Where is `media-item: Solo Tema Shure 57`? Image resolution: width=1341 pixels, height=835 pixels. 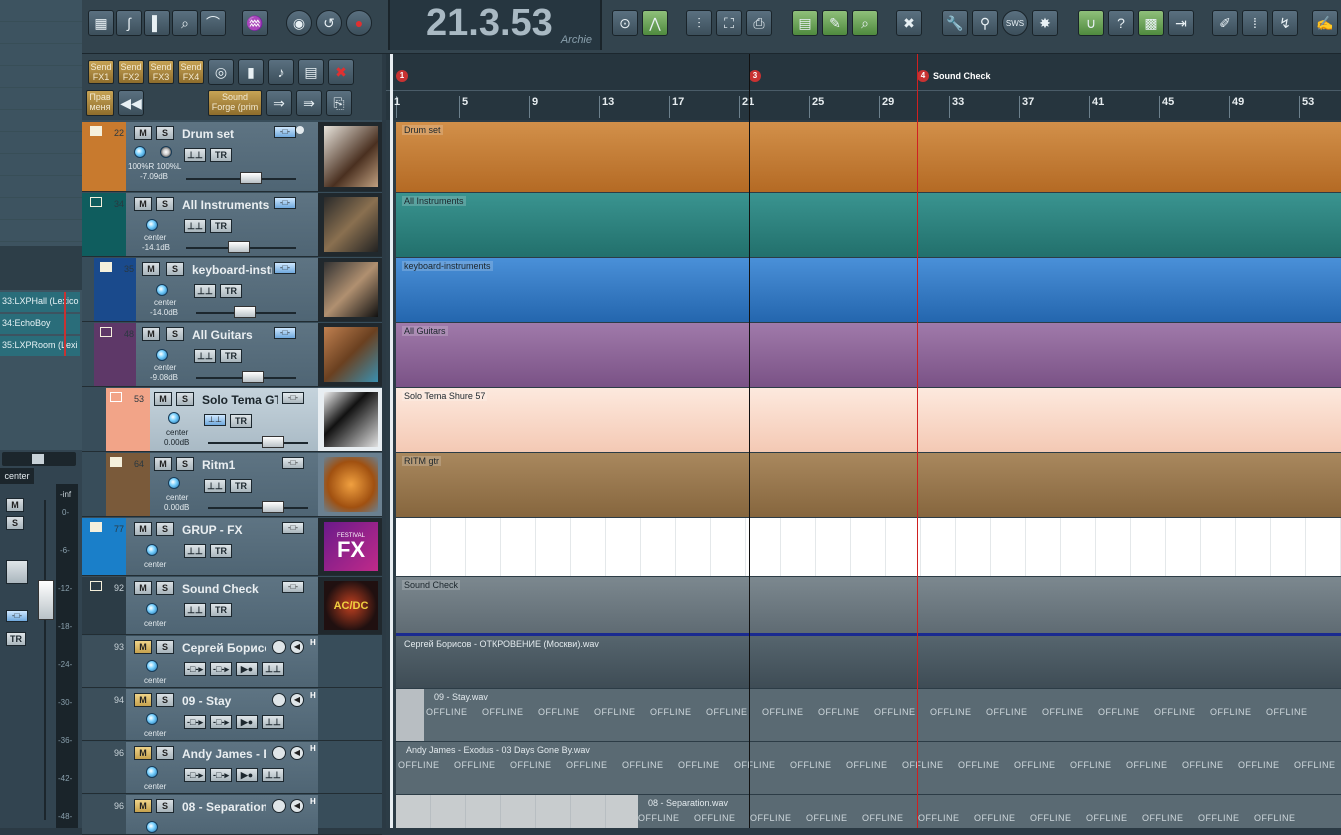 media-item: Solo Tema Shure 57 is located at coordinates (868, 420).